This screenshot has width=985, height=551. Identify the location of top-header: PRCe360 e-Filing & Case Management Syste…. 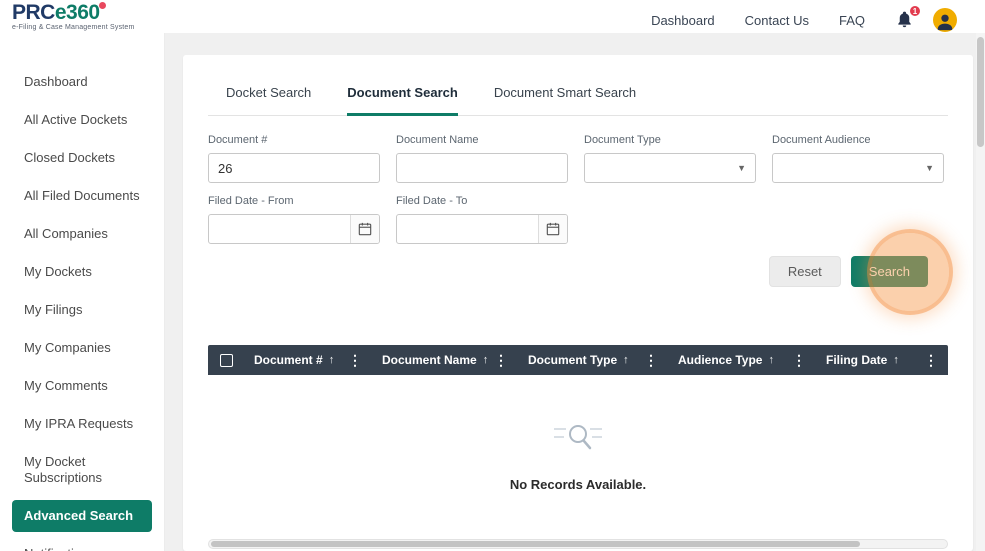
(492, 16).